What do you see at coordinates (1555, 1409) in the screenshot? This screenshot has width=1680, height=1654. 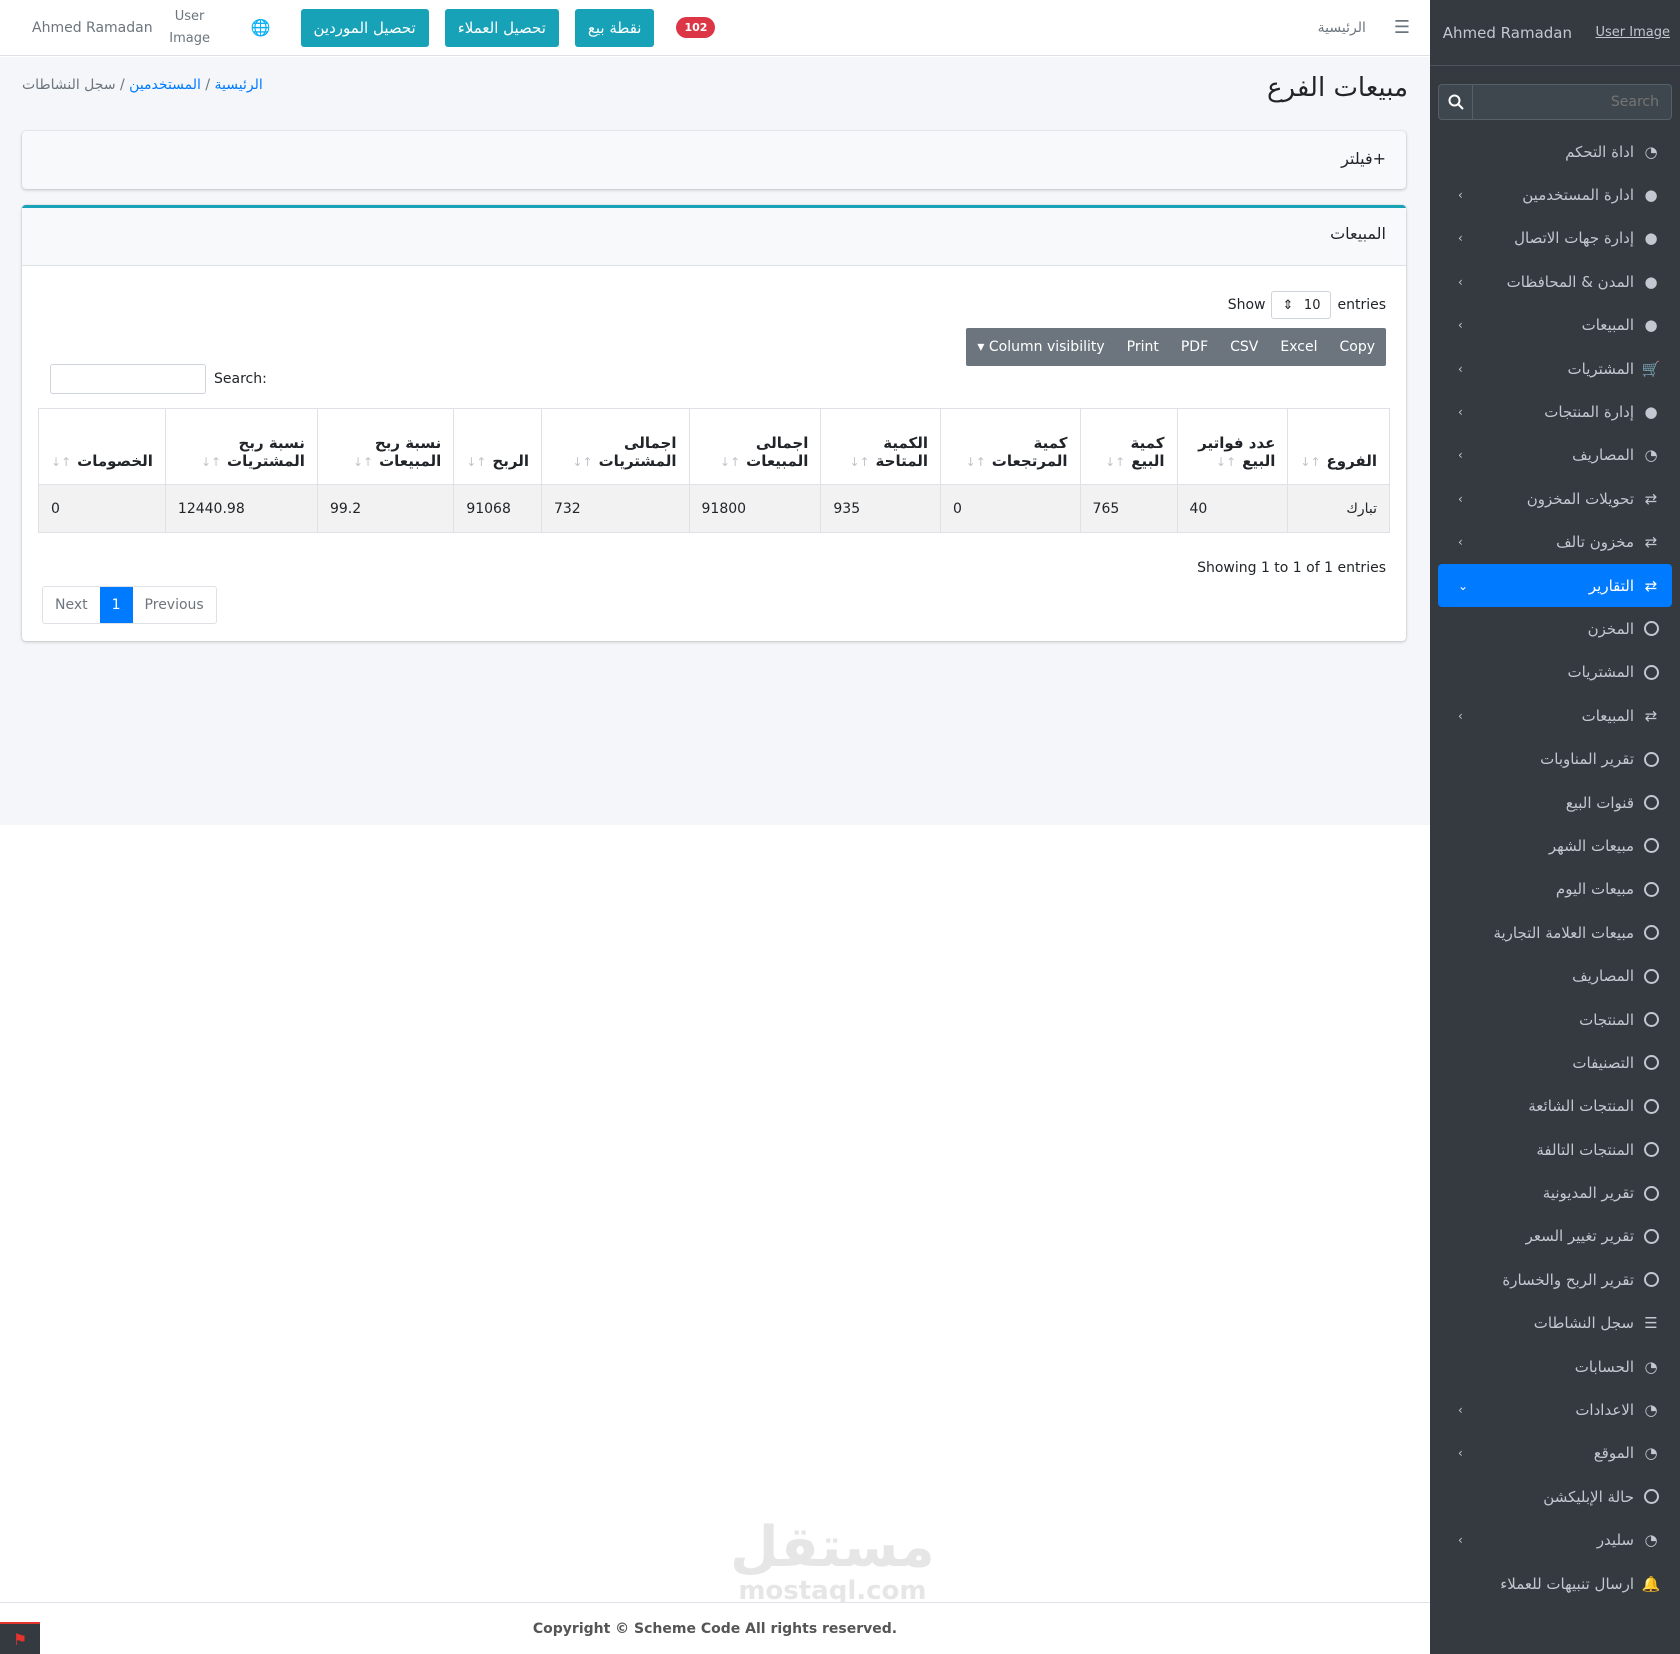 I see `sidebar-item: ‹ الاعدادات ◔` at bounding box center [1555, 1409].